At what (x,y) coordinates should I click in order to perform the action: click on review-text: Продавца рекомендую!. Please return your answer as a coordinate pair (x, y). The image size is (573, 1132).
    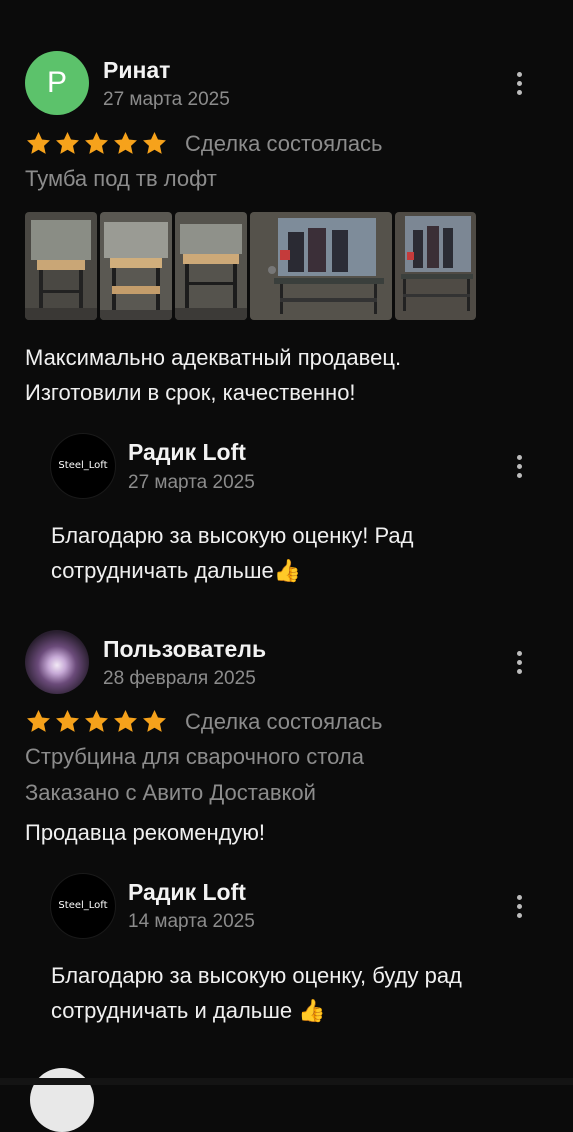
    Looking at the image, I should click on (145, 832).